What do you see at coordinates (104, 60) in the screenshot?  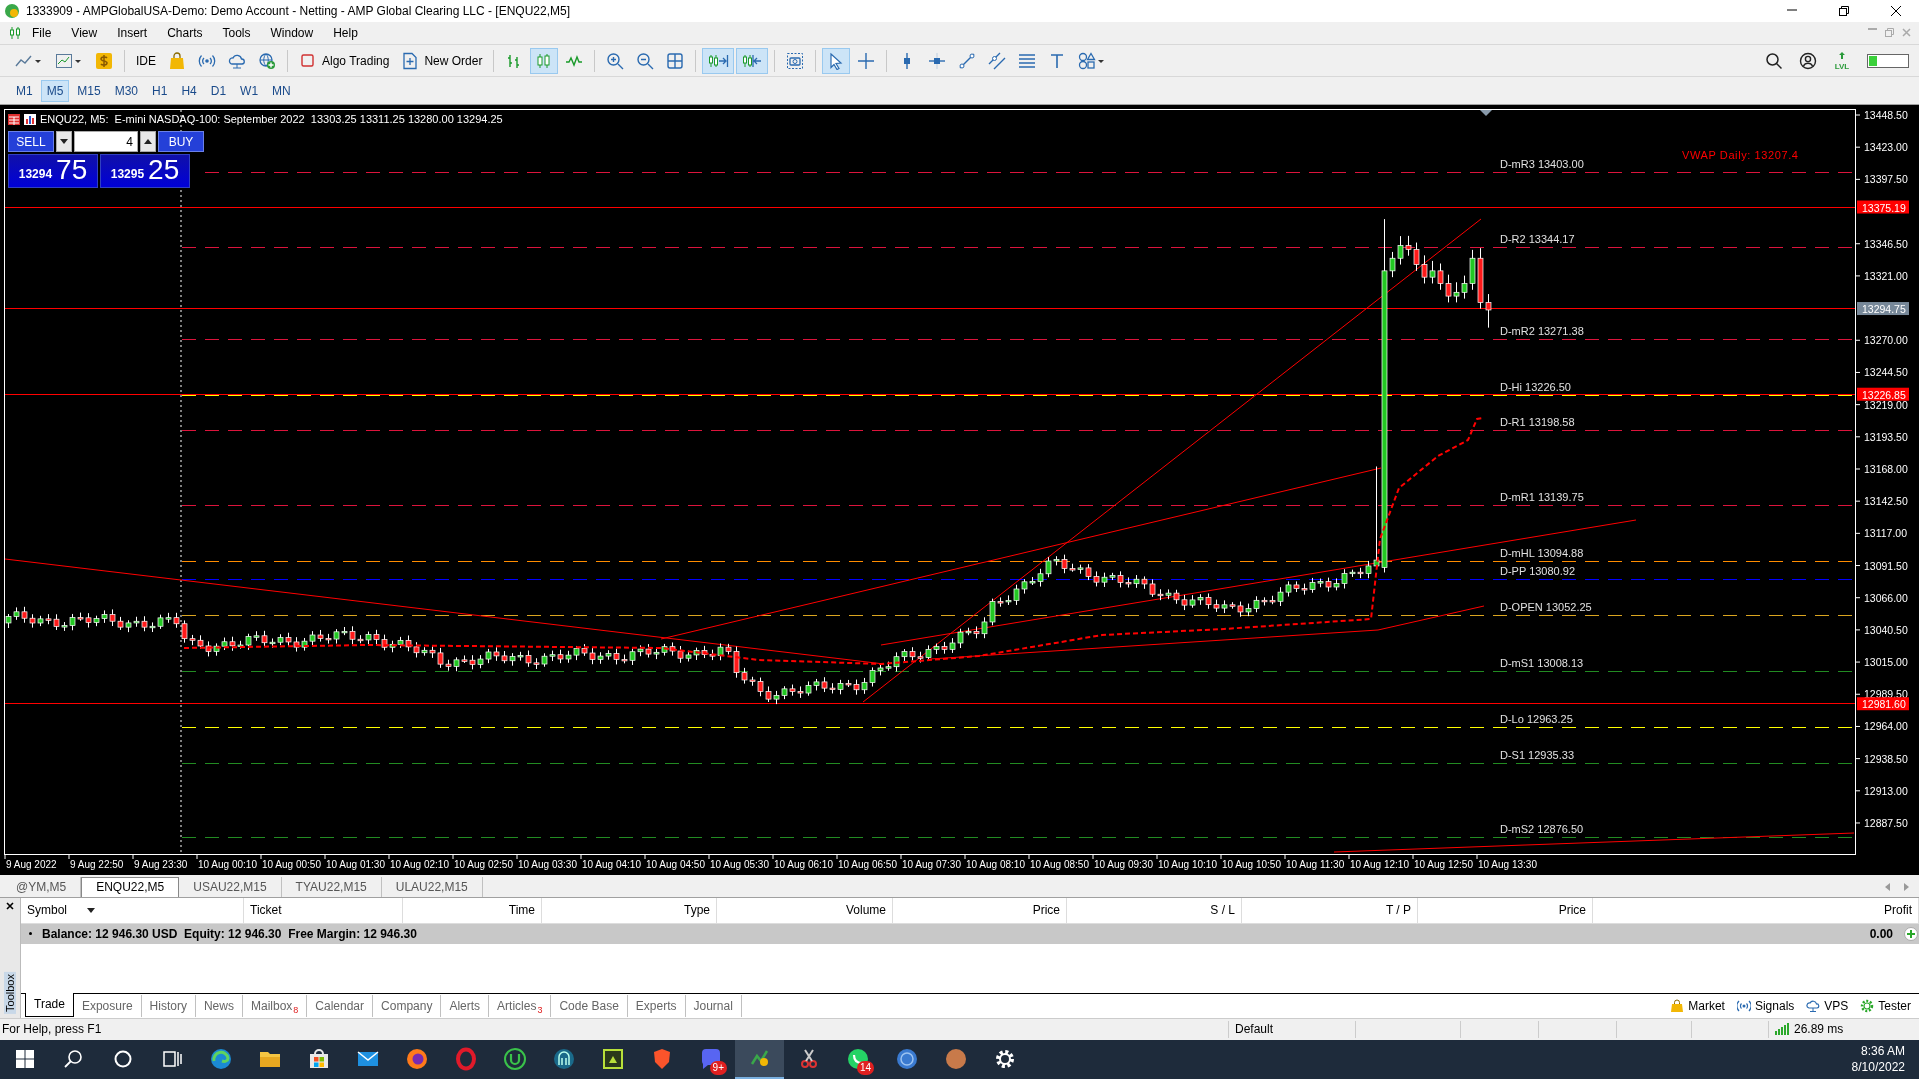 I see `dollar-icon` at bounding box center [104, 60].